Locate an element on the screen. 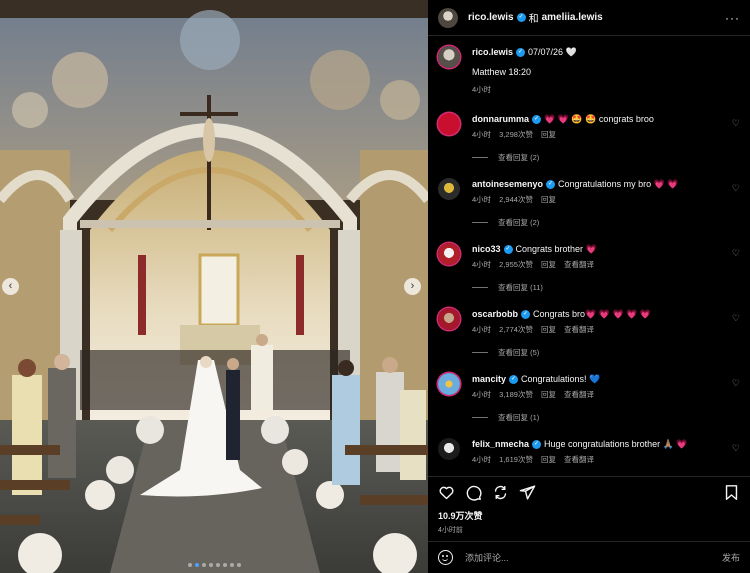 The height and width of the screenshot is (573, 750). comment-input is located at coordinates (593, 557).